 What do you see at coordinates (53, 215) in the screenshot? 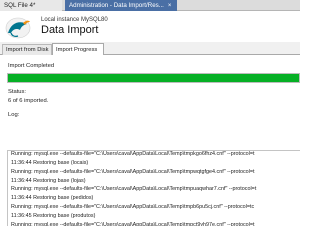
I see `log-line: 11:36:45 Restoring base (produtos)` at bounding box center [53, 215].